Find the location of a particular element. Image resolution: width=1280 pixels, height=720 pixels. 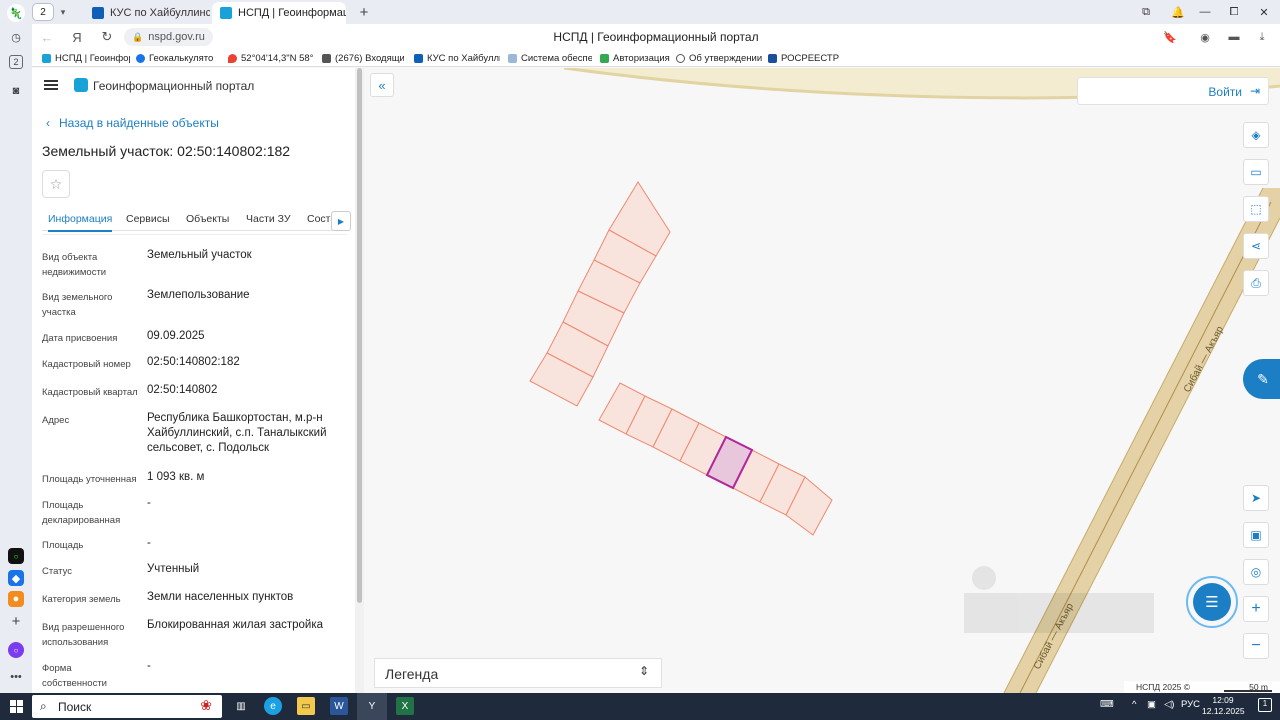

new-tab-icon: + is located at coordinates (364, 12).